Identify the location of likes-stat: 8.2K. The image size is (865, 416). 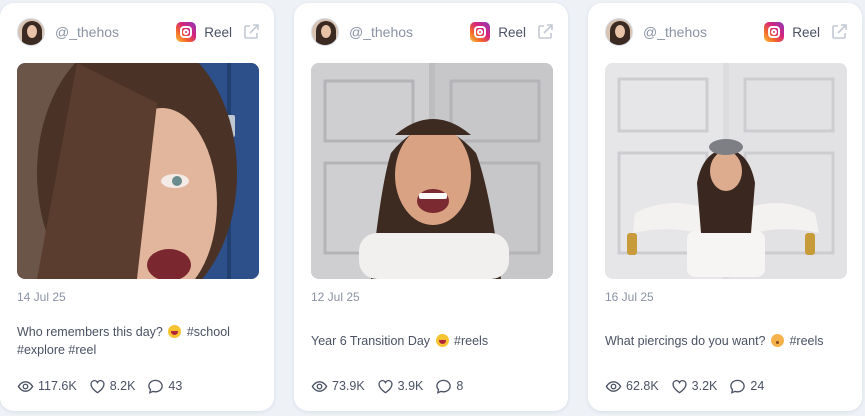
(112, 386).